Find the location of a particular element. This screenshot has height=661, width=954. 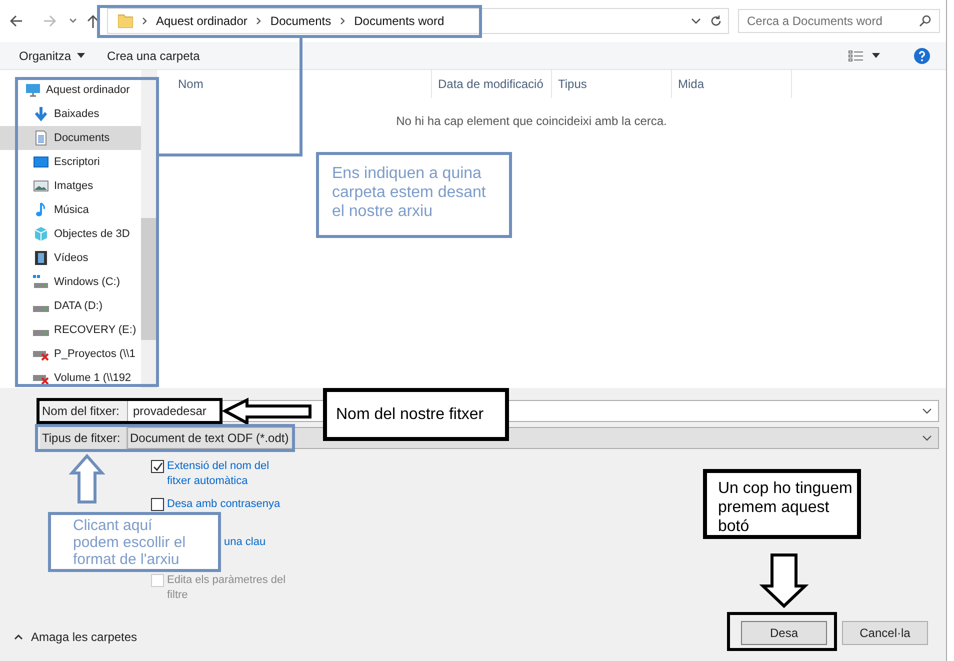

sidebar-item: Vídeos is located at coordinates (70, 258).